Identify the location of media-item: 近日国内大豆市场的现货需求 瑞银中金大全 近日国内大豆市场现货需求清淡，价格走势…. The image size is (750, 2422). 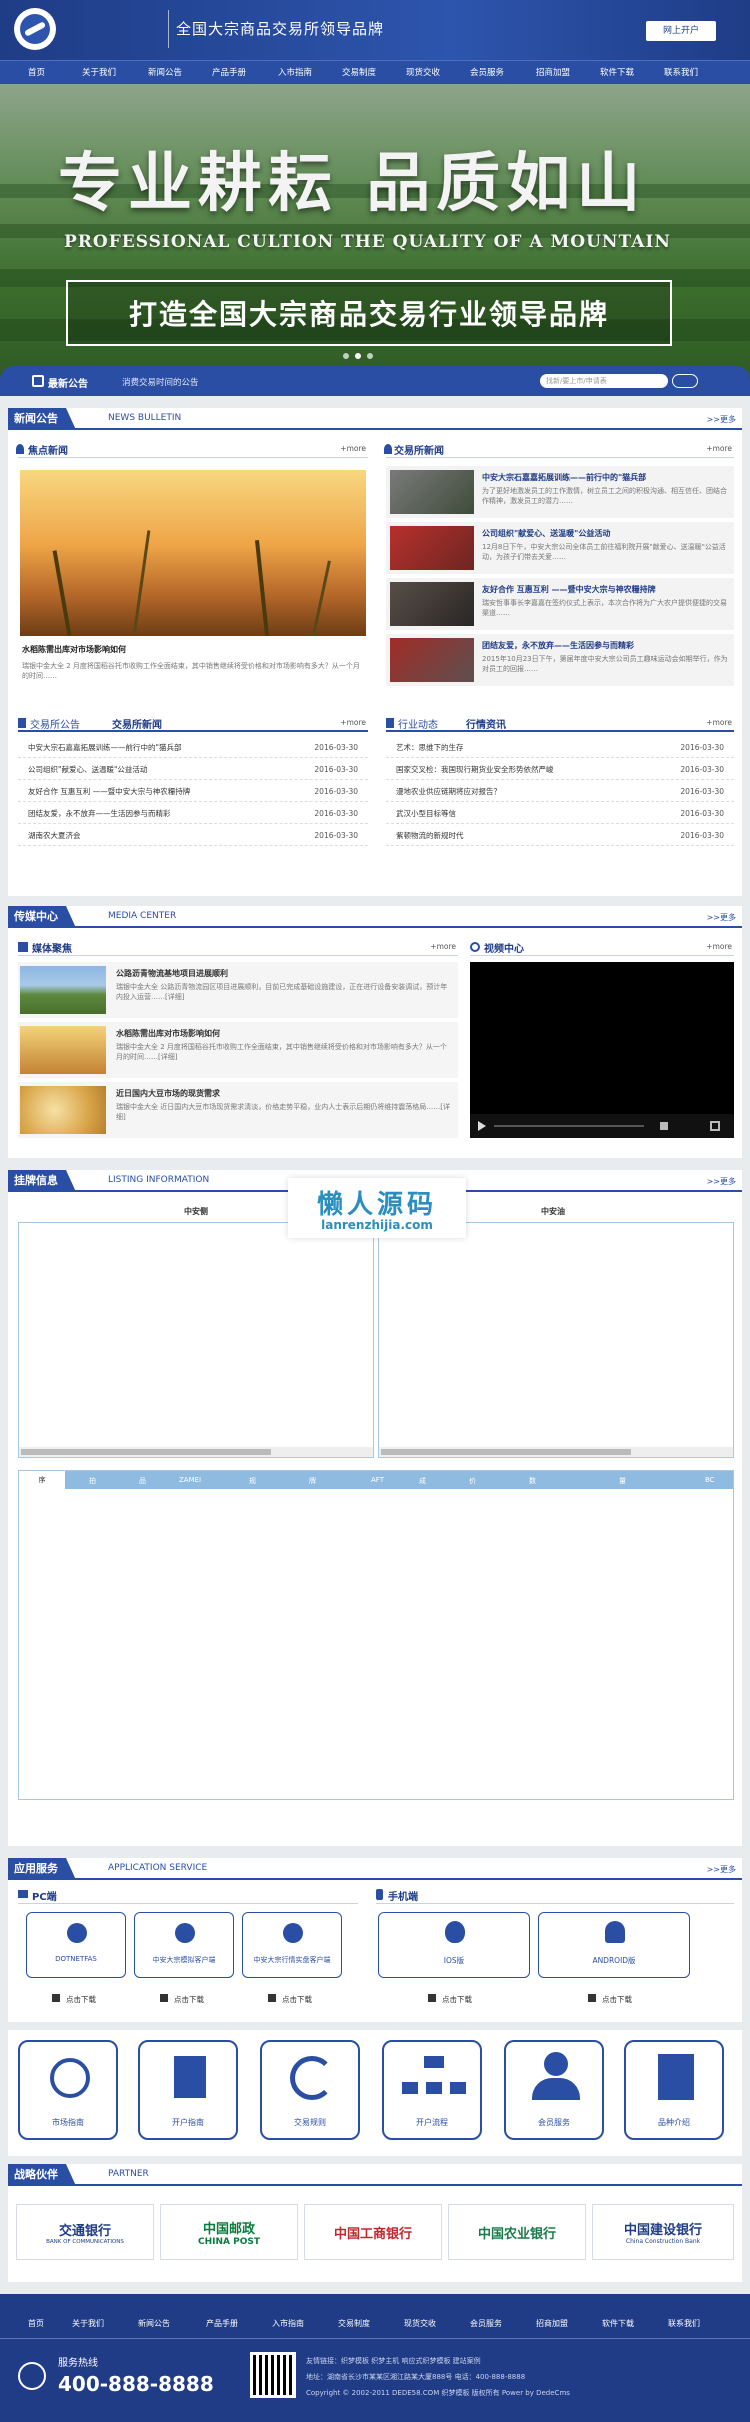
(238, 1110).